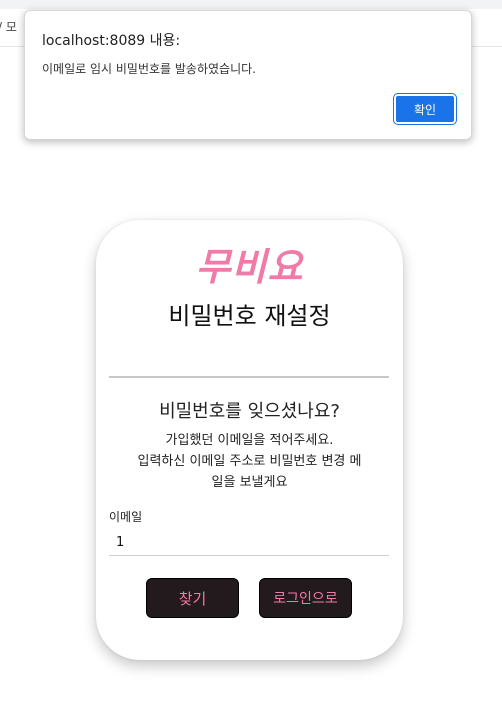 This screenshot has width=502, height=704. Describe the element at coordinates (111, 41) in the screenshot. I see `alert-title: localhost:8089 내용:` at that location.